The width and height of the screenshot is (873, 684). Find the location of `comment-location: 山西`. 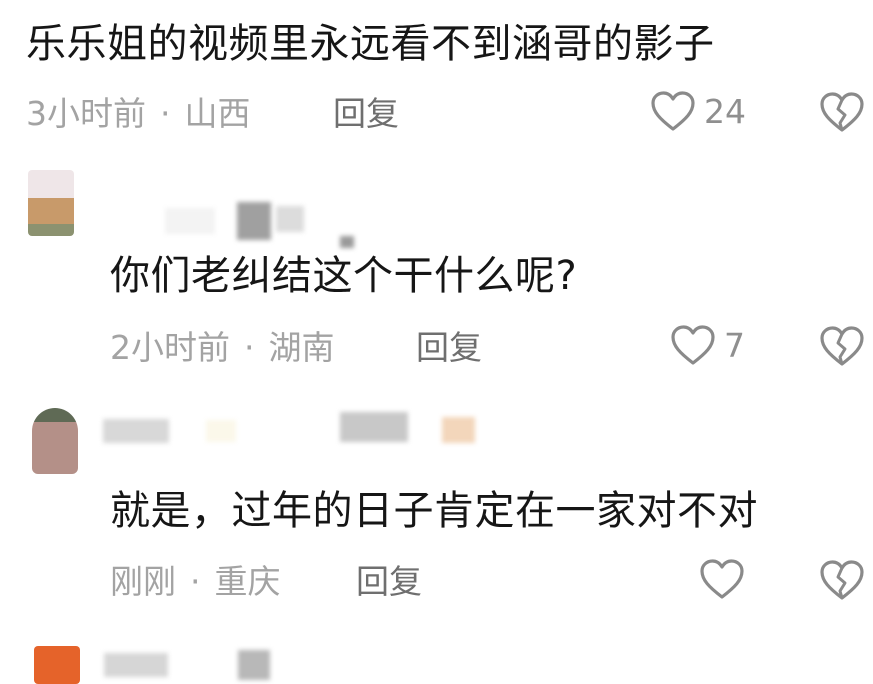

comment-location: 山西 is located at coordinates (217, 113).